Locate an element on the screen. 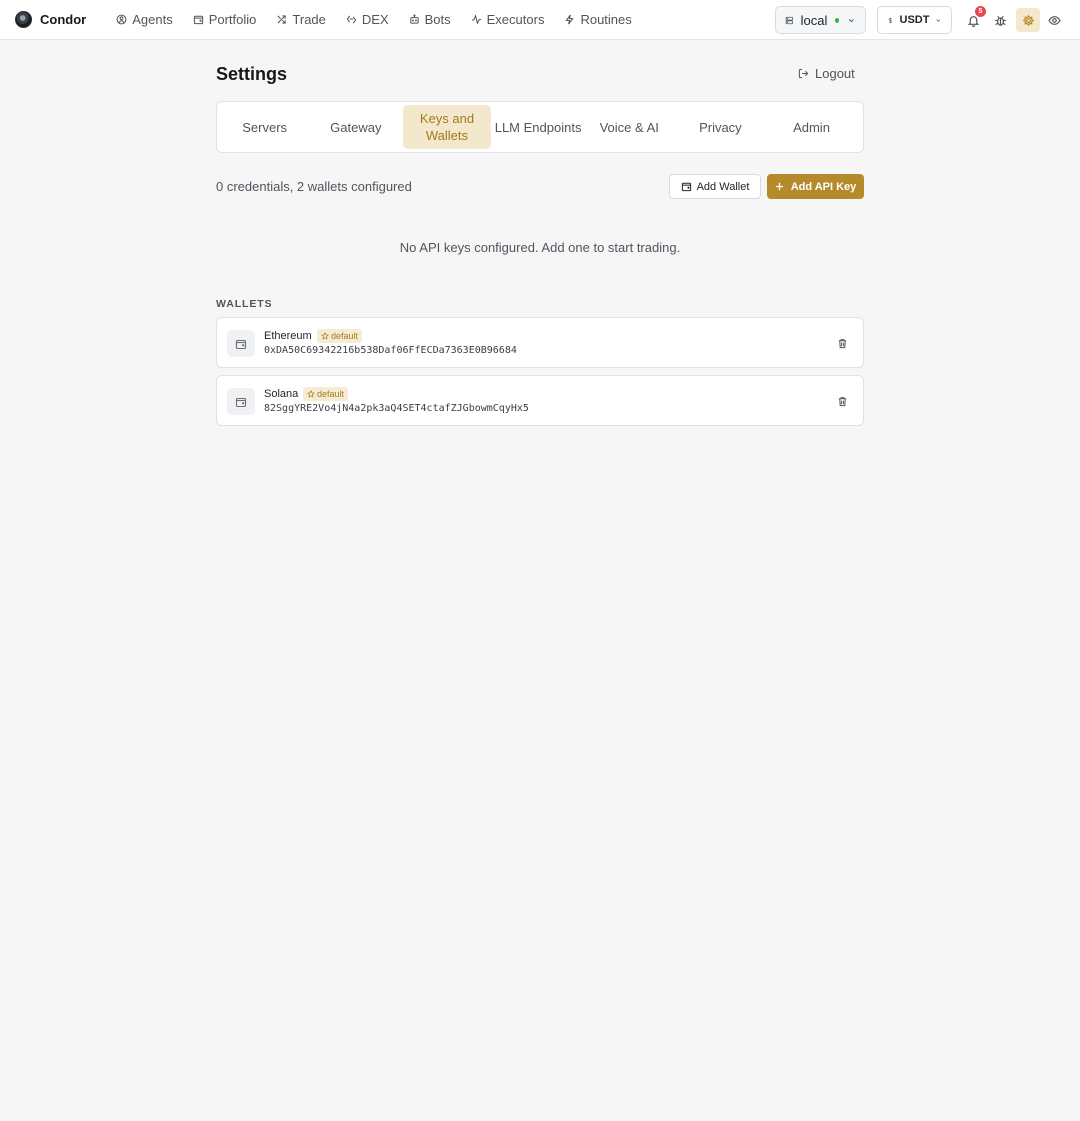  eye-icon is located at coordinates (1054, 20).